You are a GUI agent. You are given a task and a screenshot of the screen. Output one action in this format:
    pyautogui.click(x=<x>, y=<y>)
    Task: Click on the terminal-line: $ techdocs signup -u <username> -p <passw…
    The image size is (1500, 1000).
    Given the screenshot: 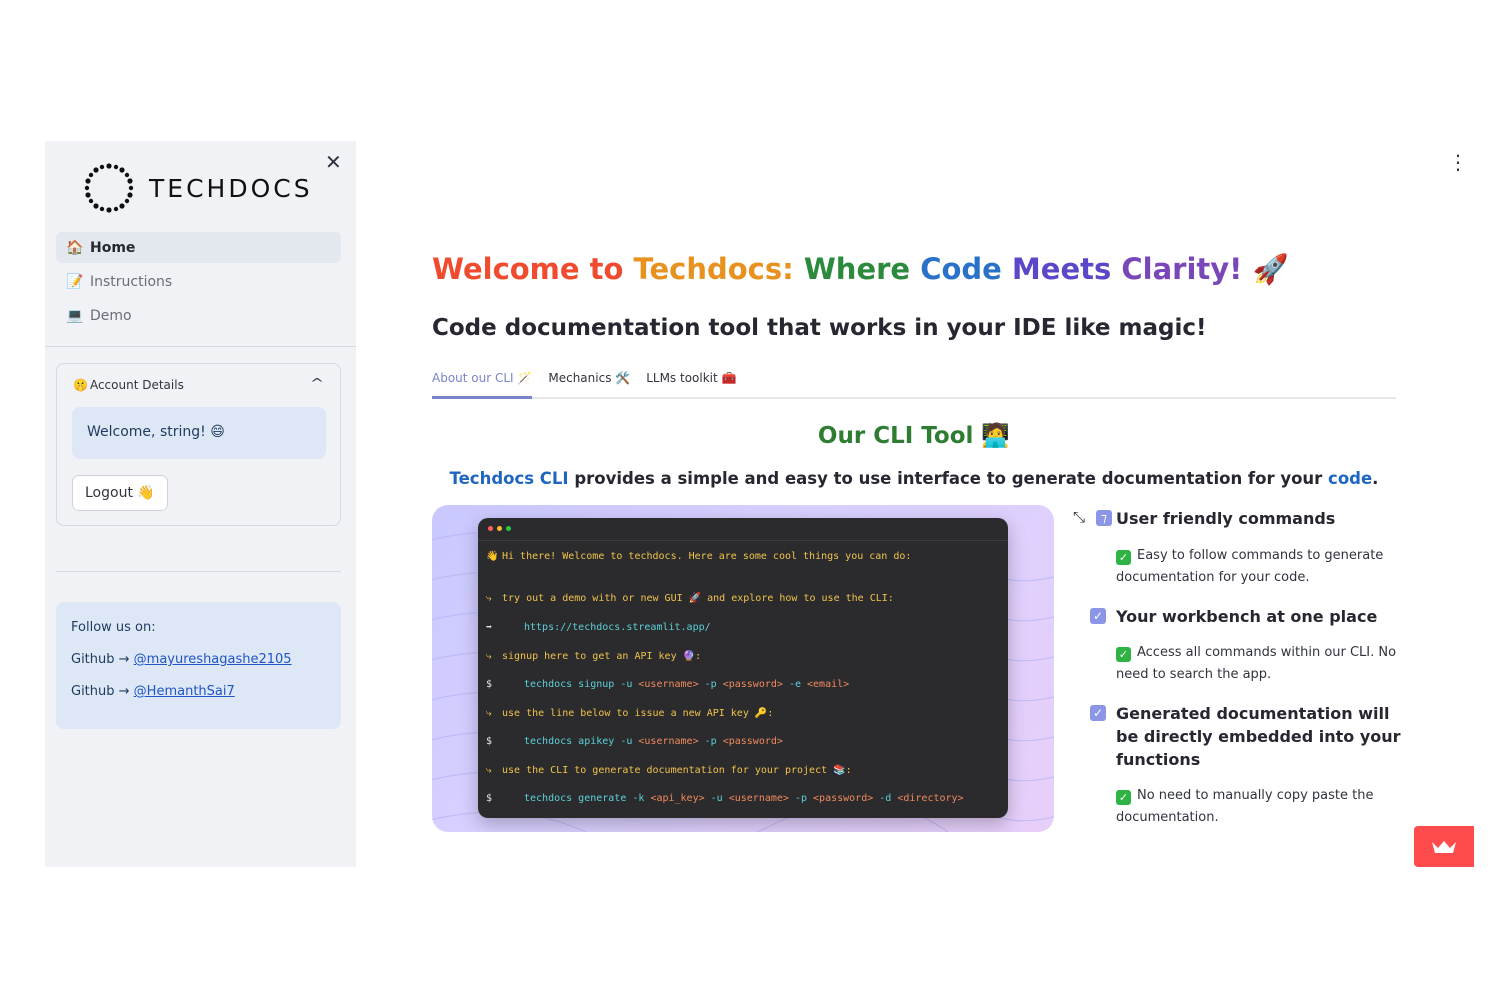 What is the action you would take?
    pyautogui.click(x=667, y=684)
    